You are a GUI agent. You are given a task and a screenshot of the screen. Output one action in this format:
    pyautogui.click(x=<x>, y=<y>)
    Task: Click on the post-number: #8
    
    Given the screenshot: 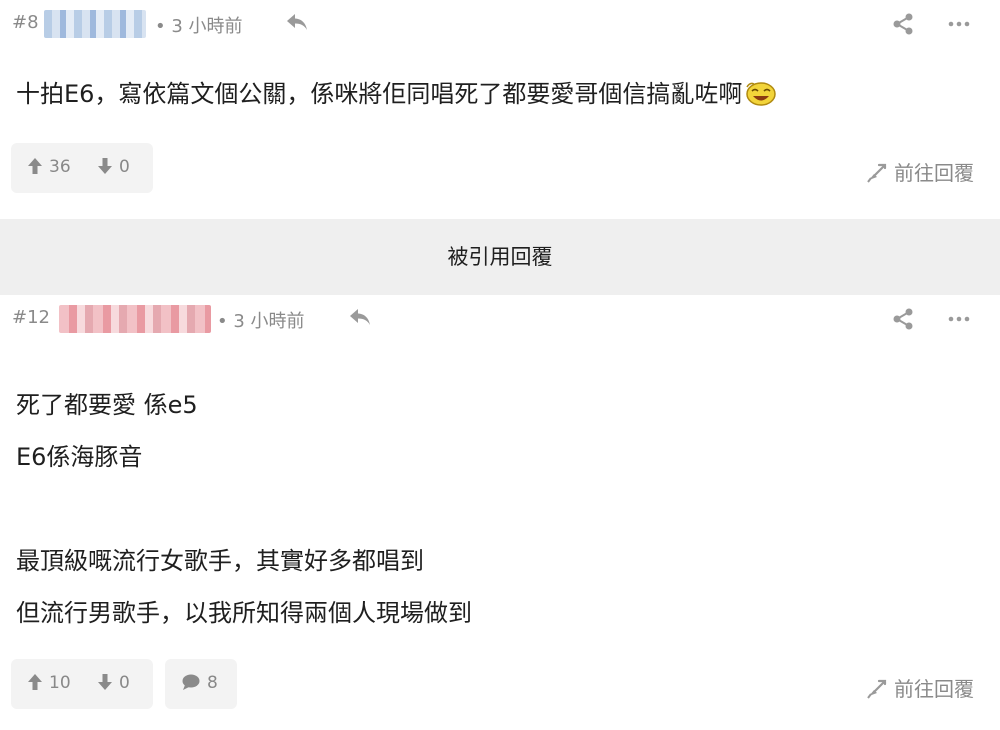 What is the action you would take?
    pyautogui.click(x=25, y=22)
    